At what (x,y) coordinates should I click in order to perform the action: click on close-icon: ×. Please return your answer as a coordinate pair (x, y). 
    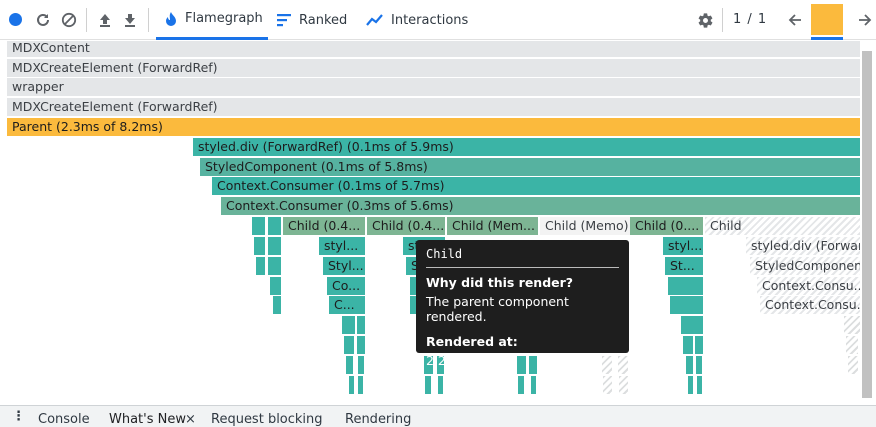
    Looking at the image, I should click on (190, 419).